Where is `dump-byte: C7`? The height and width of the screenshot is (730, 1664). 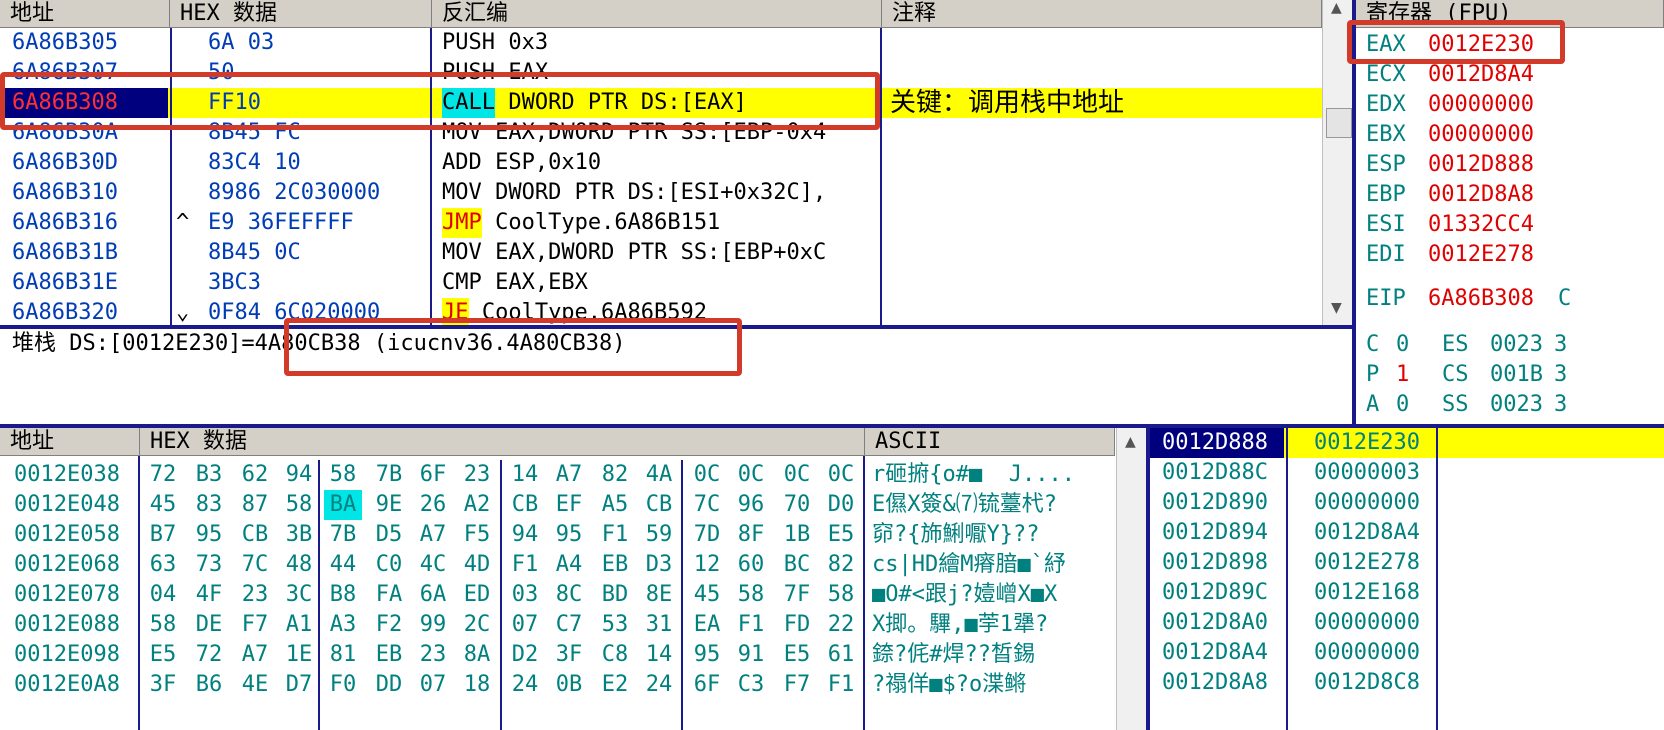
dump-byte: C7 is located at coordinates (569, 625).